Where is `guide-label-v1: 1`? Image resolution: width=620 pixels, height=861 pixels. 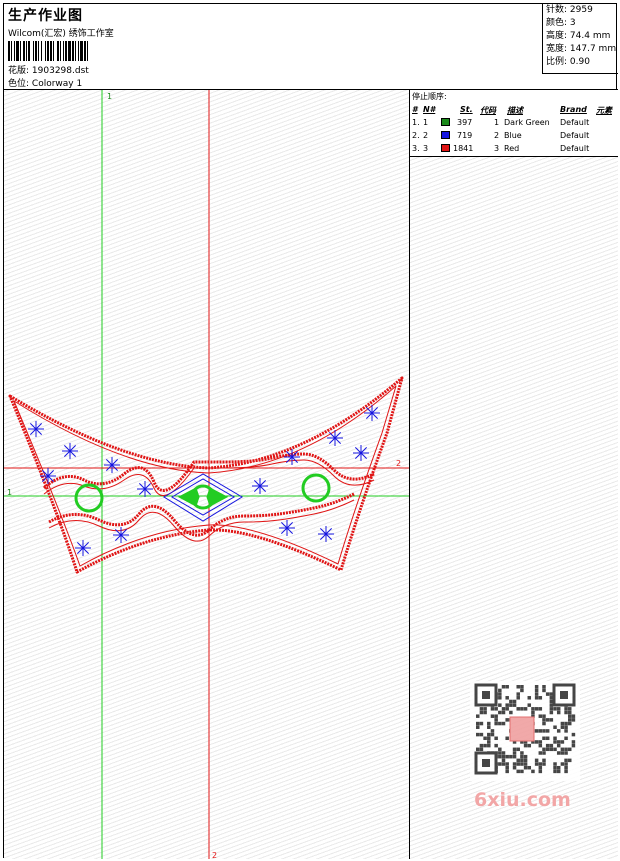 guide-label-v1: 1 is located at coordinates (109, 96).